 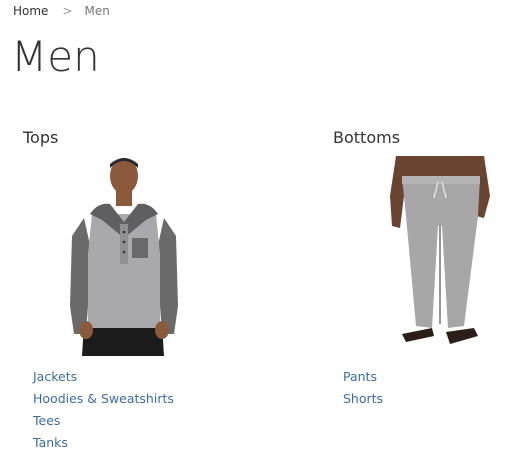 What do you see at coordinates (103, 423) in the screenshot?
I see `list-item: Tees` at bounding box center [103, 423].